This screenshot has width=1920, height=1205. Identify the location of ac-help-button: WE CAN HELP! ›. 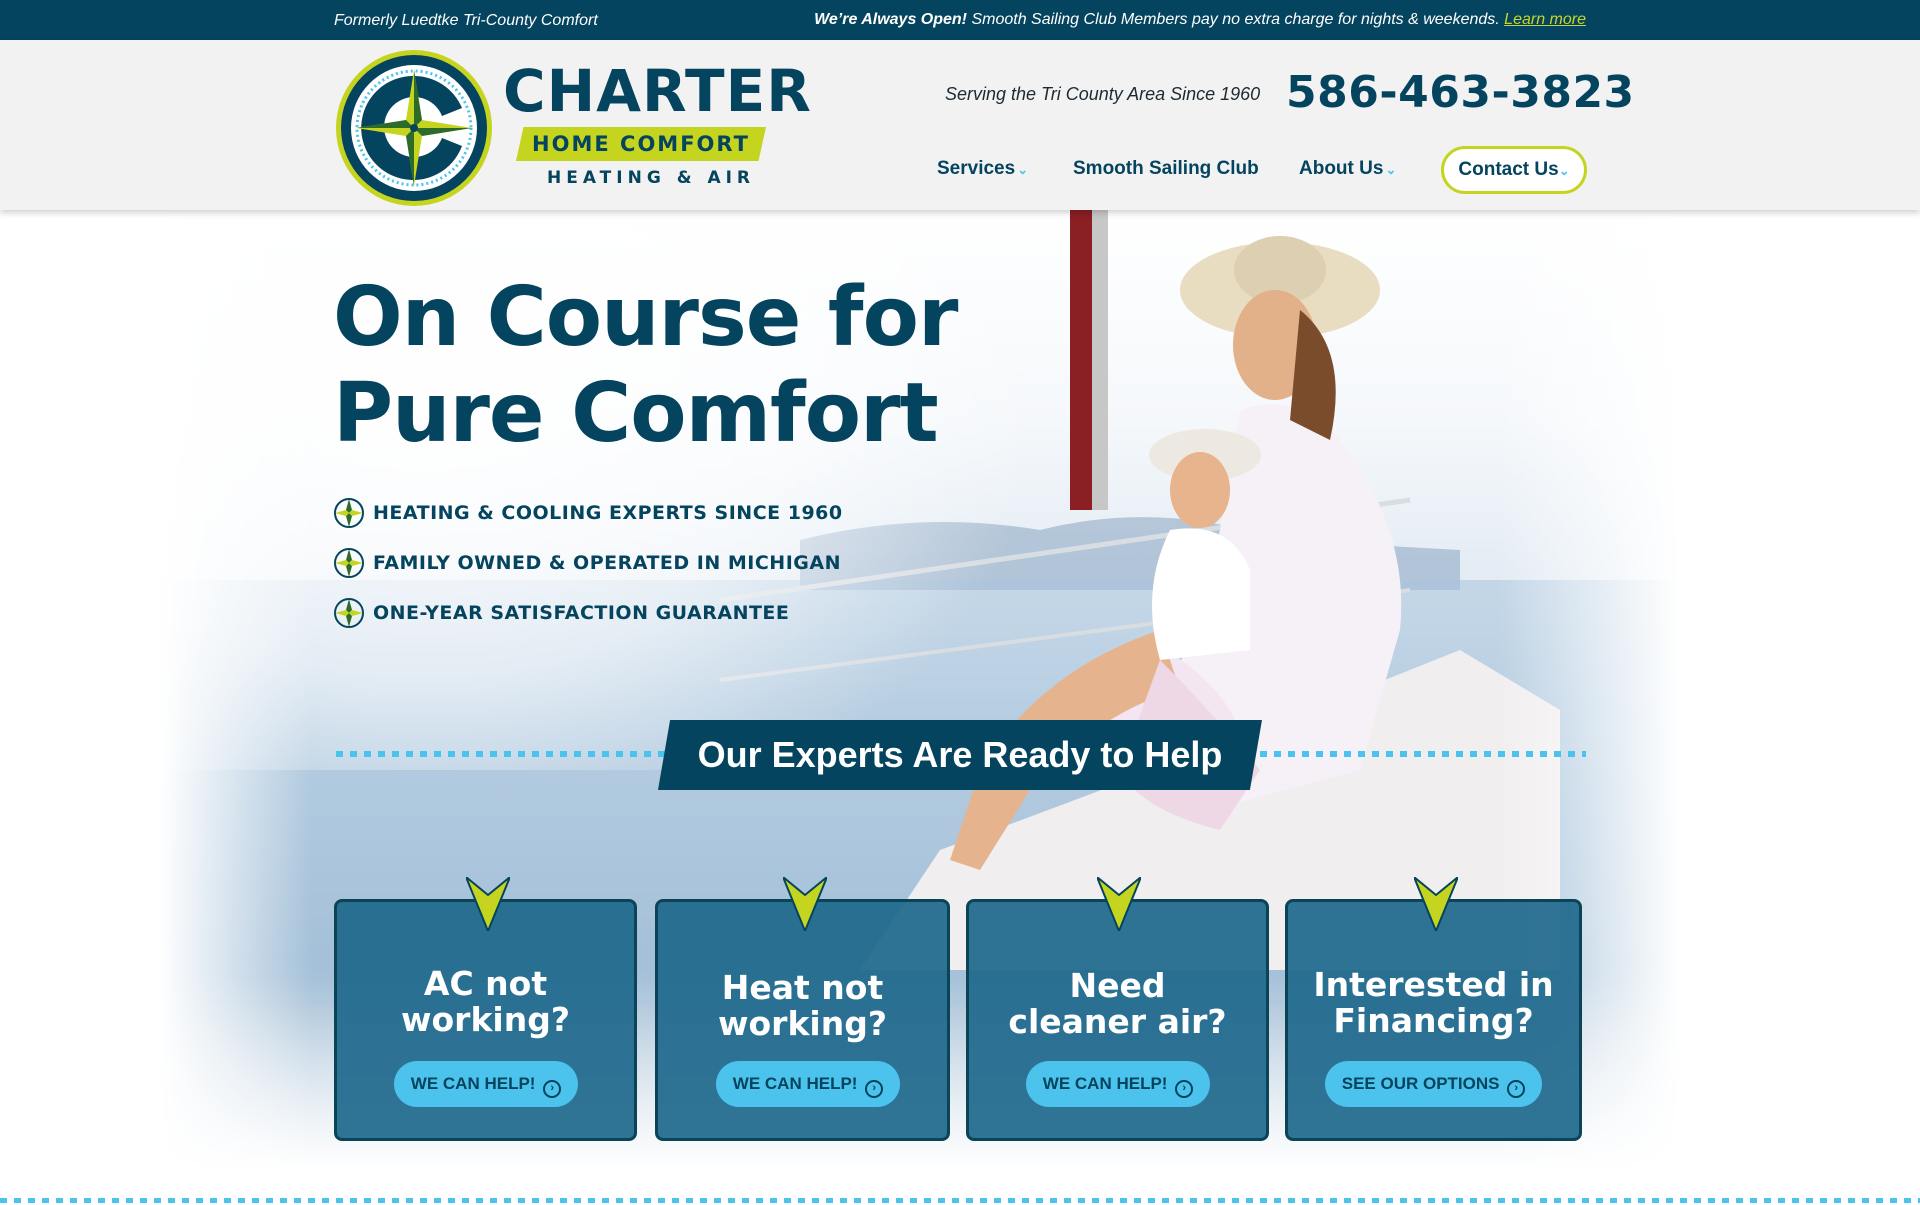
(486, 1084).